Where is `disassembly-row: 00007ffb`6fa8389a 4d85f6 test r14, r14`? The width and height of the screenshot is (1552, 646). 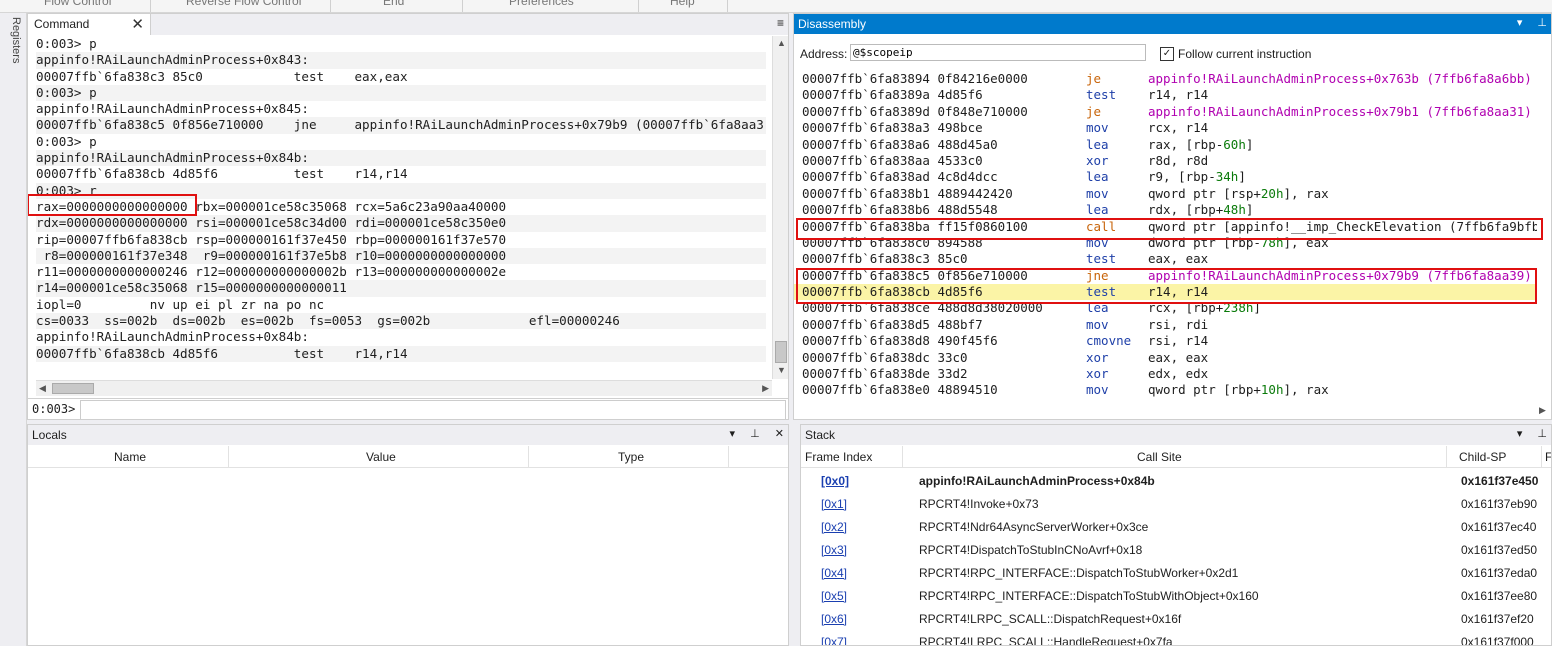
disassembly-row: 00007ffb`6fa8389a 4d85f6 test r14, r14 is located at coordinates (1176, 95).